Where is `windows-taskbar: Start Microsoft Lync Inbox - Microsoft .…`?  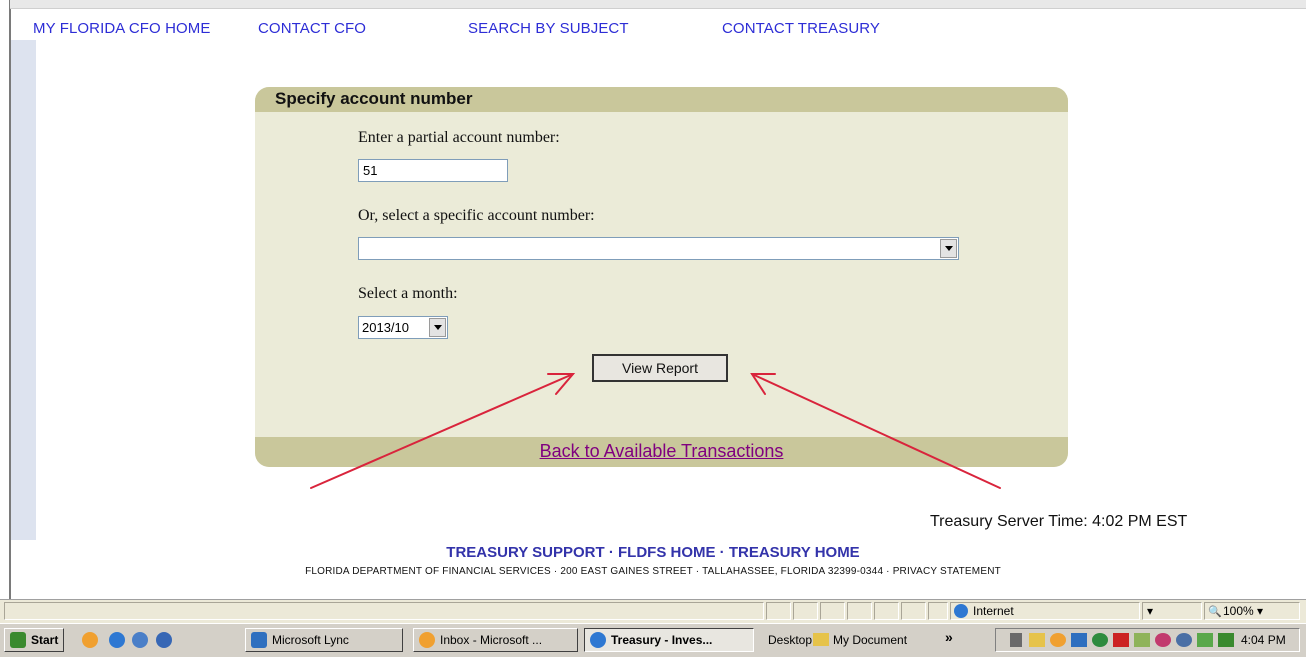
windows-taskbar: Start Microsoft Lync Inbox - Microsoft .… is located at coordinates (653, 640).